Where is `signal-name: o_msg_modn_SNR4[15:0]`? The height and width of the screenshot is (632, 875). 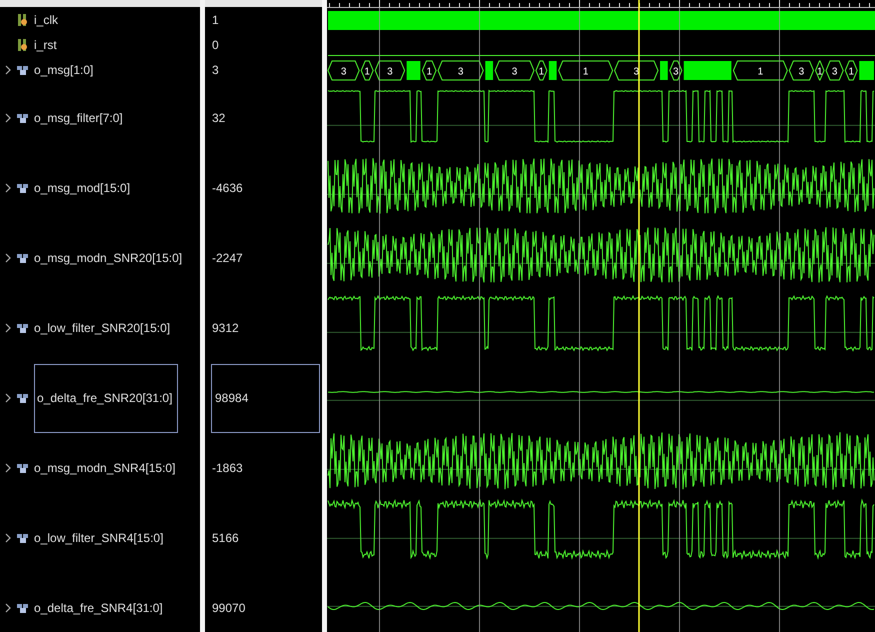 signal-name: o_msg_modn_SNR4[15:0] is located at coordinates (105, 468).